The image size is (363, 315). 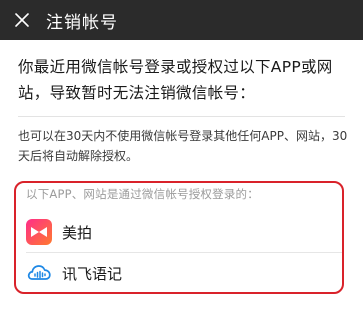 I want to click on apps-list-caption: 以下APP、网站是通过微信帐号授权登录的：, so click(x=142, y=194).